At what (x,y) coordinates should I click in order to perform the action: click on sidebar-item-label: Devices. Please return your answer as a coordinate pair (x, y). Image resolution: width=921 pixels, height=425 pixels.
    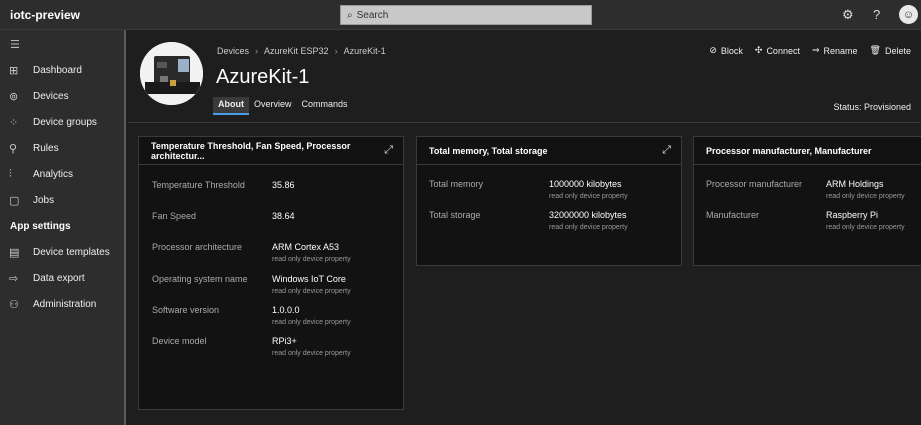
    Looking at the image, I should click on (51, 96).